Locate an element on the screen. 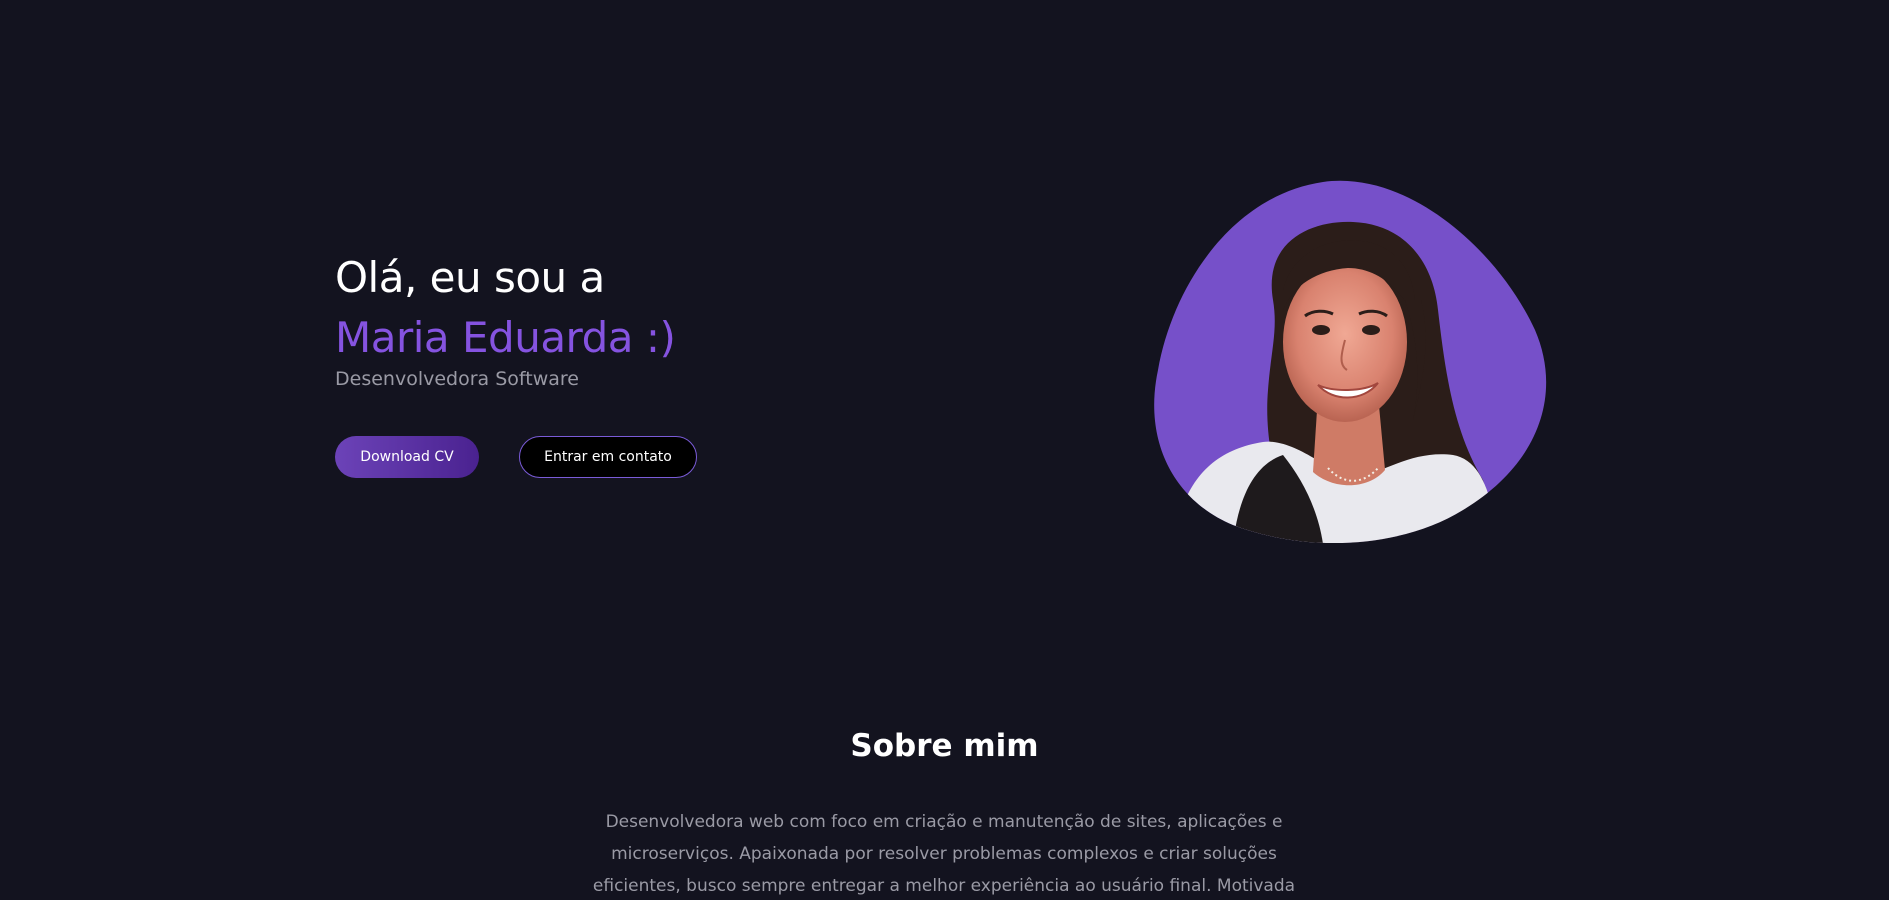  profile-photo-blob is located at coordinates (1350, 362).